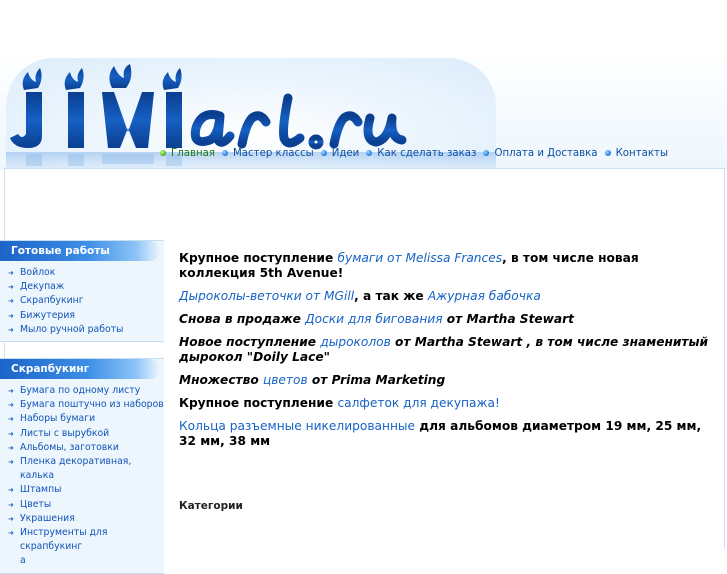 Image resolution: width=727 pixels, height=574 pixels. Describe the element at coordinates (80, 369) in the screenshot. I see `sidebar-block-title: Скрапбукинг` at that location.